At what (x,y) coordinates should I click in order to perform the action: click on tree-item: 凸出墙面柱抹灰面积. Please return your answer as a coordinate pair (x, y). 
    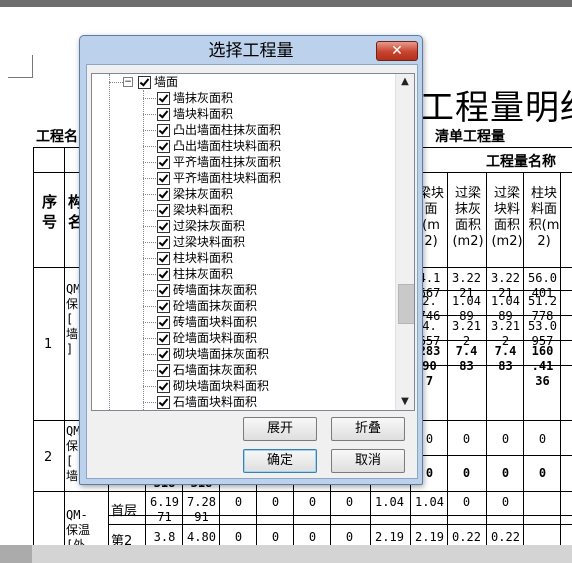
    Looking at the image, I should click on (275, 130).